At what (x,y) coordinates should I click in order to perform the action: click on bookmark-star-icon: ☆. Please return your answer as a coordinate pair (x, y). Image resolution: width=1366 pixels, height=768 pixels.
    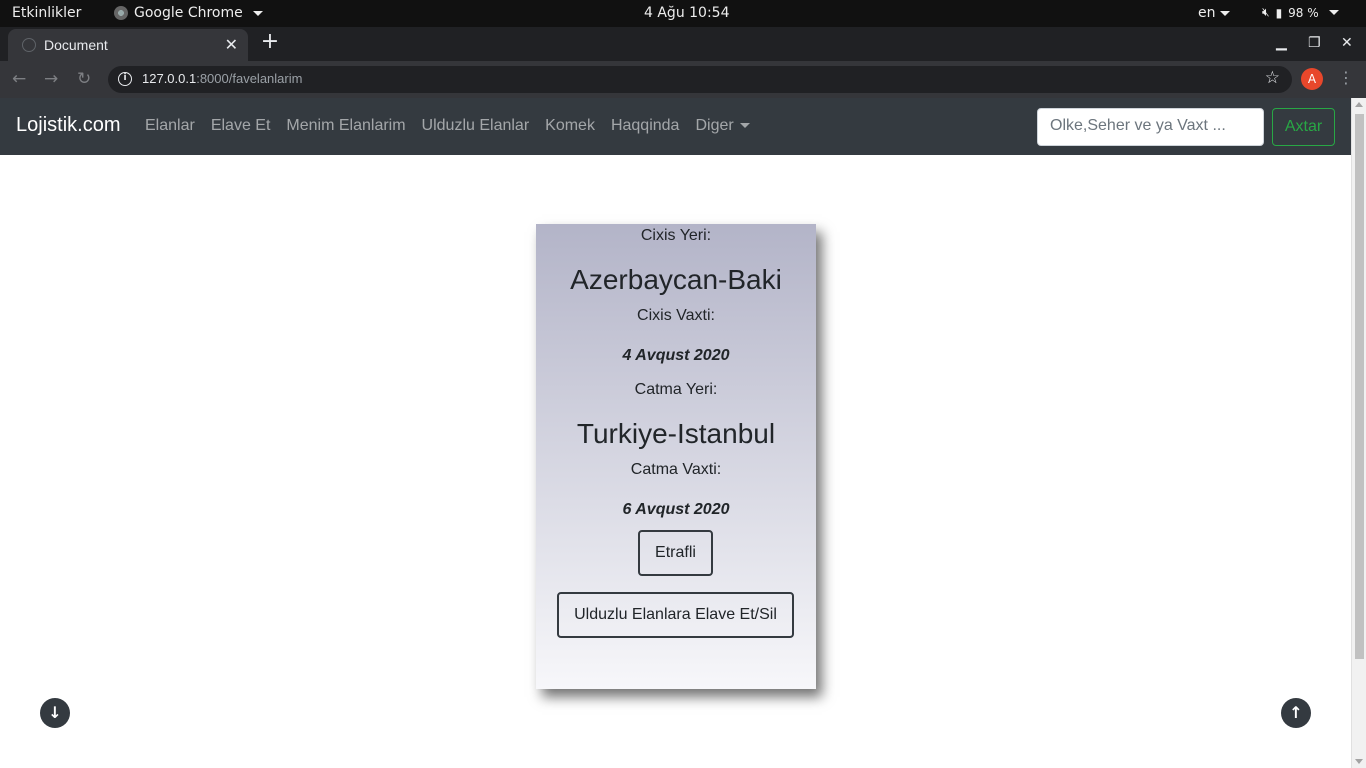
    Looking at the image, I should click on (1272, 78).